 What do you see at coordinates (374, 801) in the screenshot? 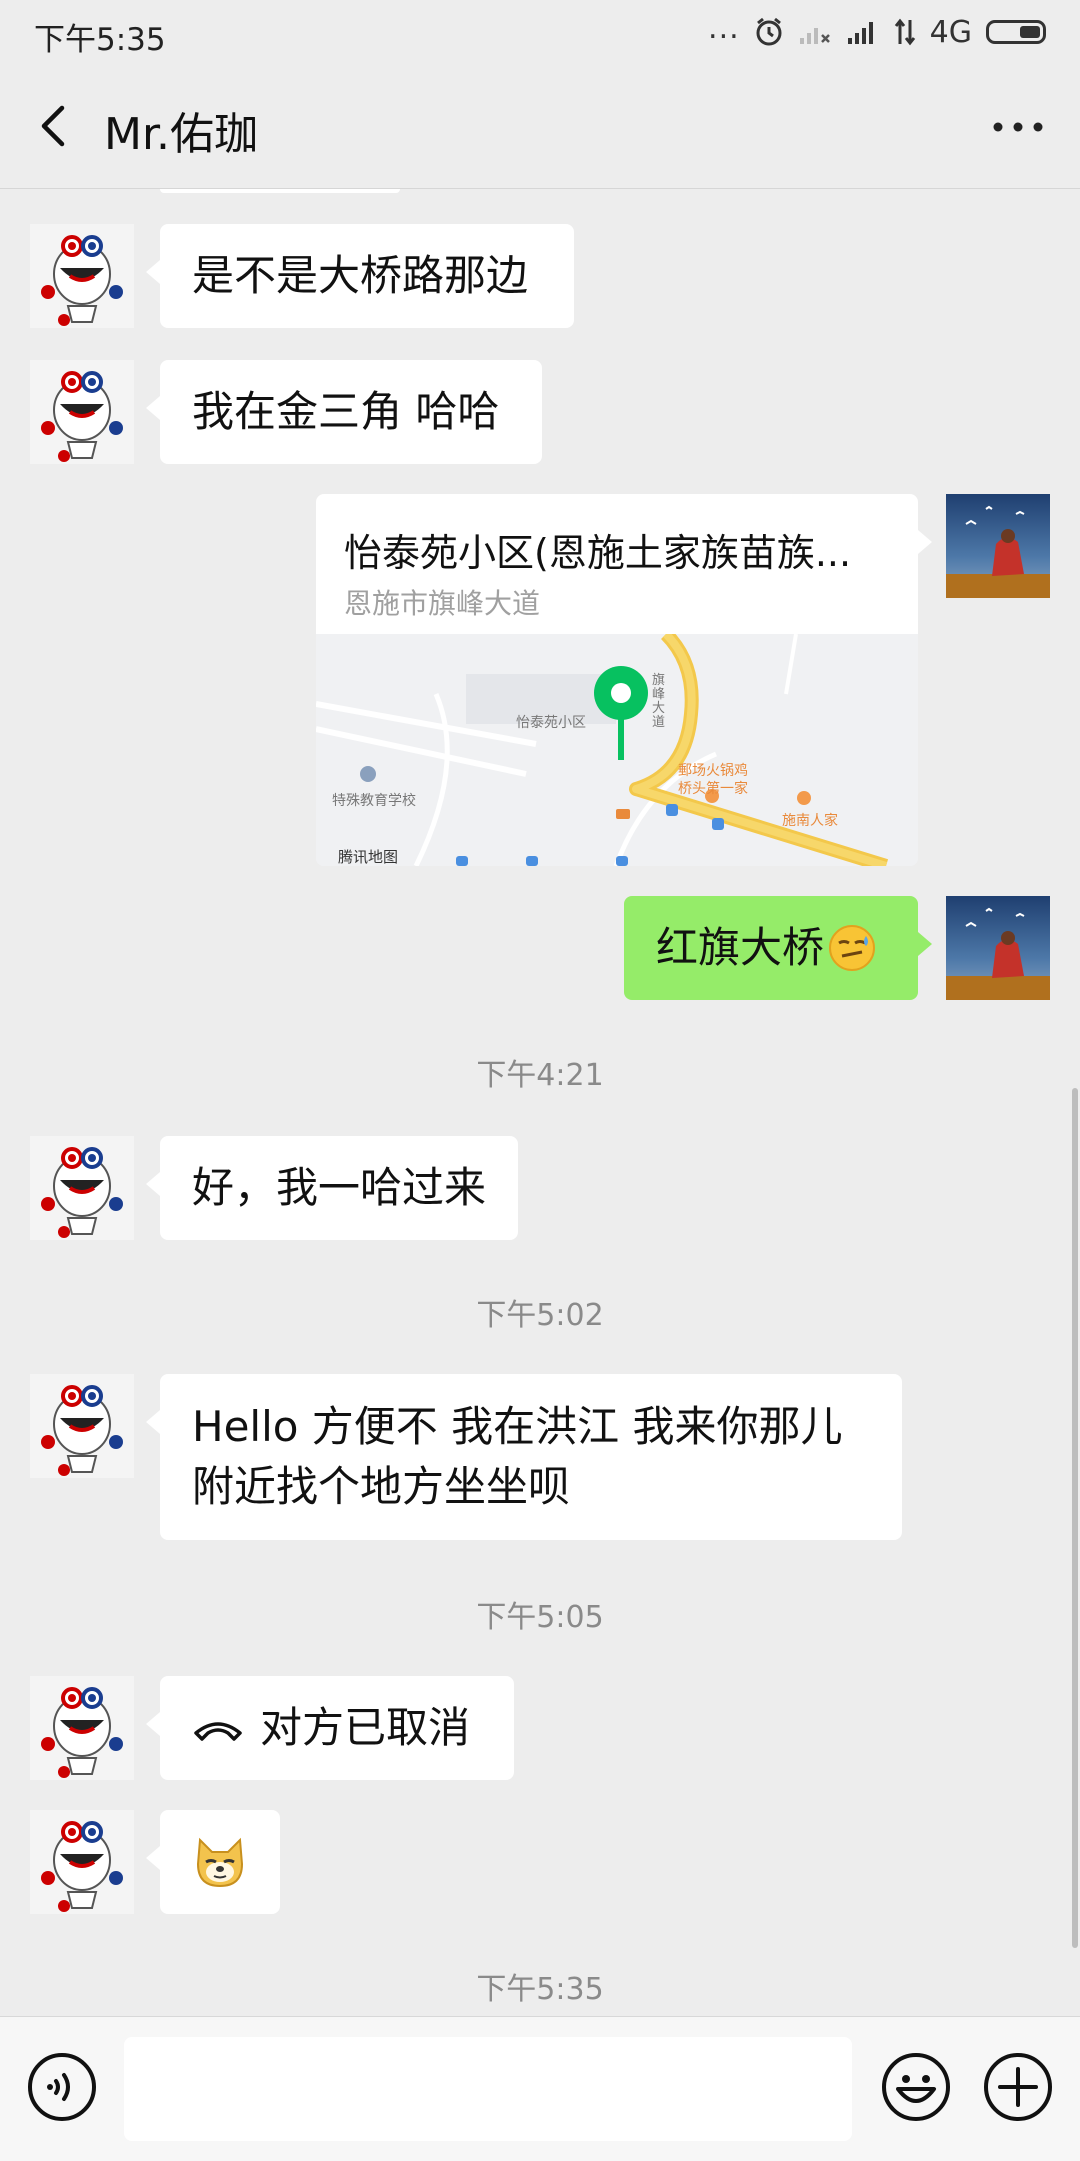
I see `map-label-school: 特殊教育学校` at bounding box center [374, 801].